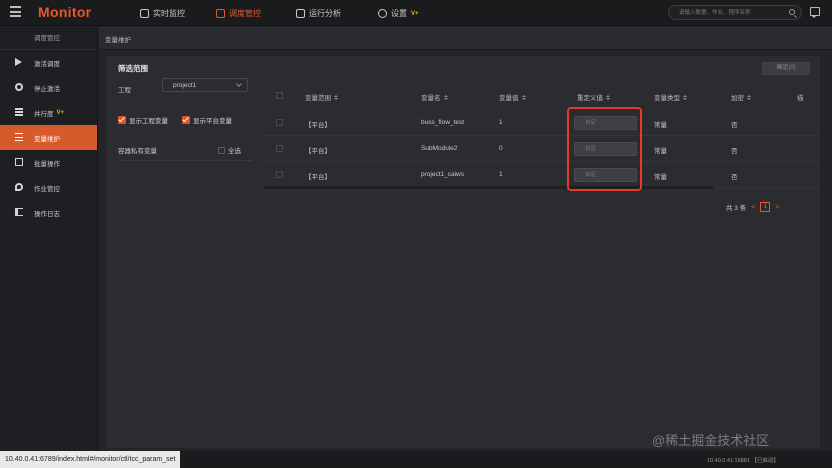  Describe the element at coordinates (185, 160) in the screenshot. I see `divider` at that location.